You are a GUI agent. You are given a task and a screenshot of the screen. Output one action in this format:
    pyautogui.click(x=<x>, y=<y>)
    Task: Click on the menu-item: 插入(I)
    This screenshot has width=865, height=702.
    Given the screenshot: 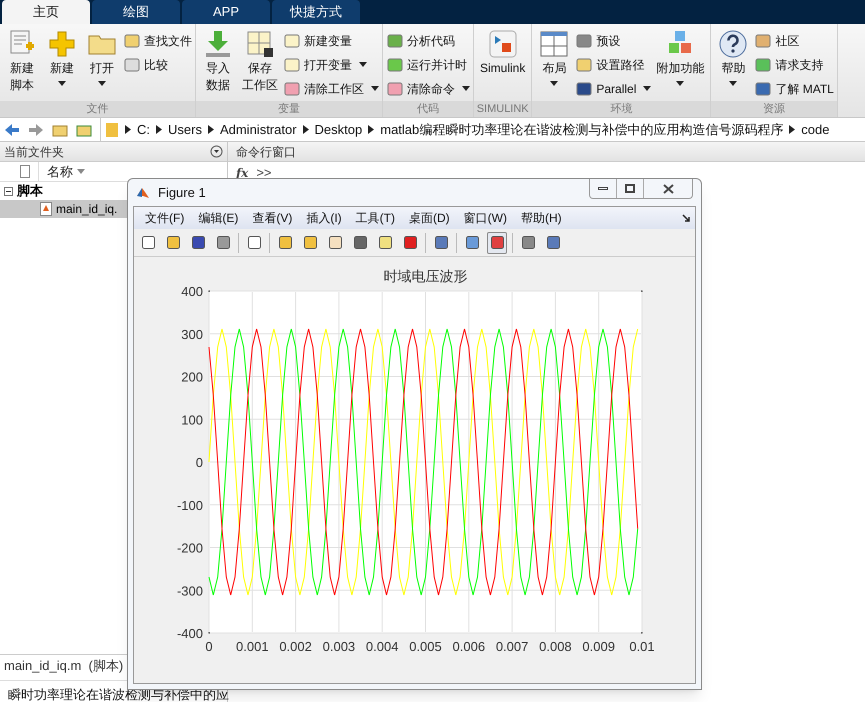 What is the action you would take?
    pyautogui.click(x=324, y=218)
    